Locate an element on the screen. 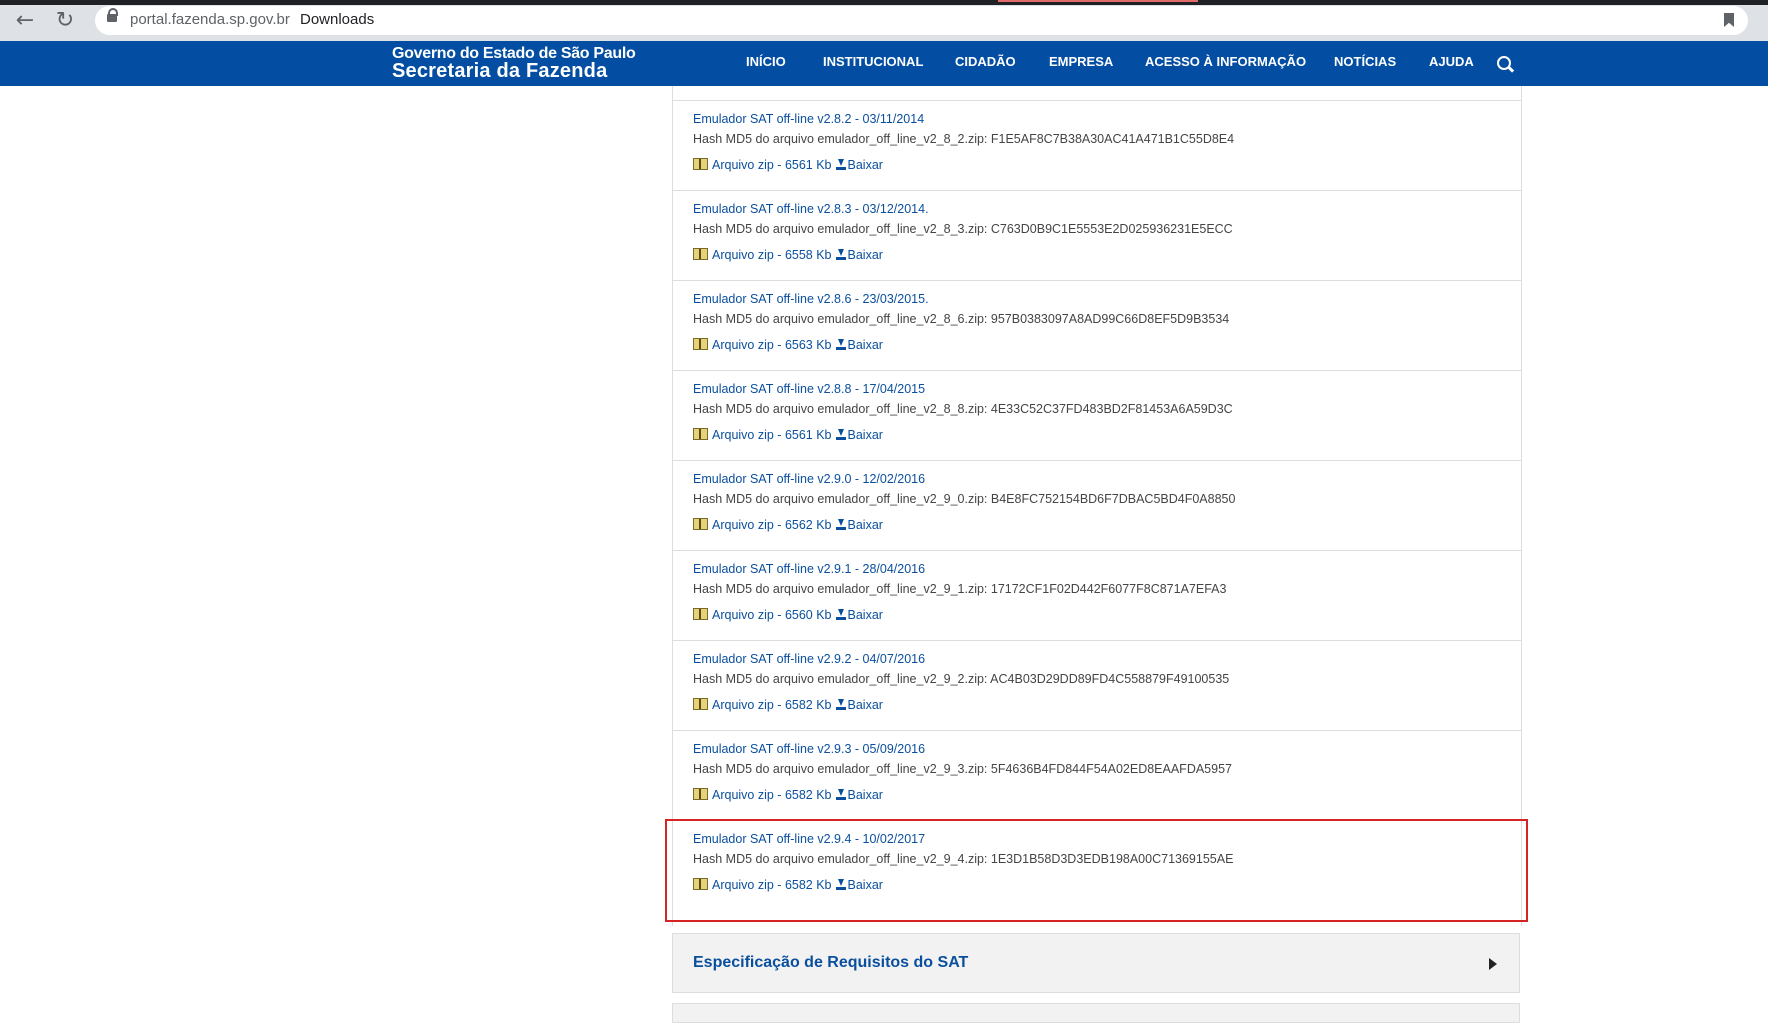 This screenshot has height=1023, width=1768. bookmark-icon is located at coordinates (1729, 20).